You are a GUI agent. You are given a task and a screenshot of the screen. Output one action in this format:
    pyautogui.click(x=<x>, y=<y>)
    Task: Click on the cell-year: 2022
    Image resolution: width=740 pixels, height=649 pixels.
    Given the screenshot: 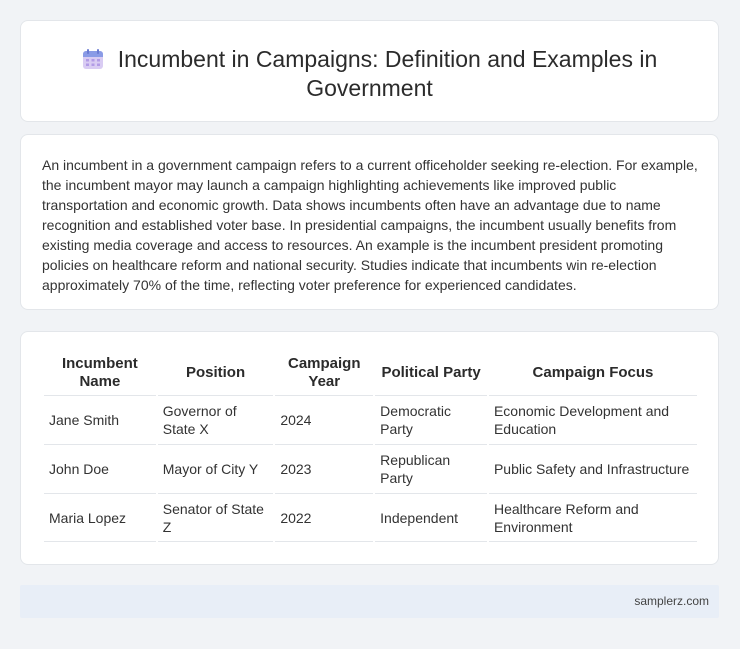 What is the action you would take?
    pyautogui.click(x=324, y=517)
    